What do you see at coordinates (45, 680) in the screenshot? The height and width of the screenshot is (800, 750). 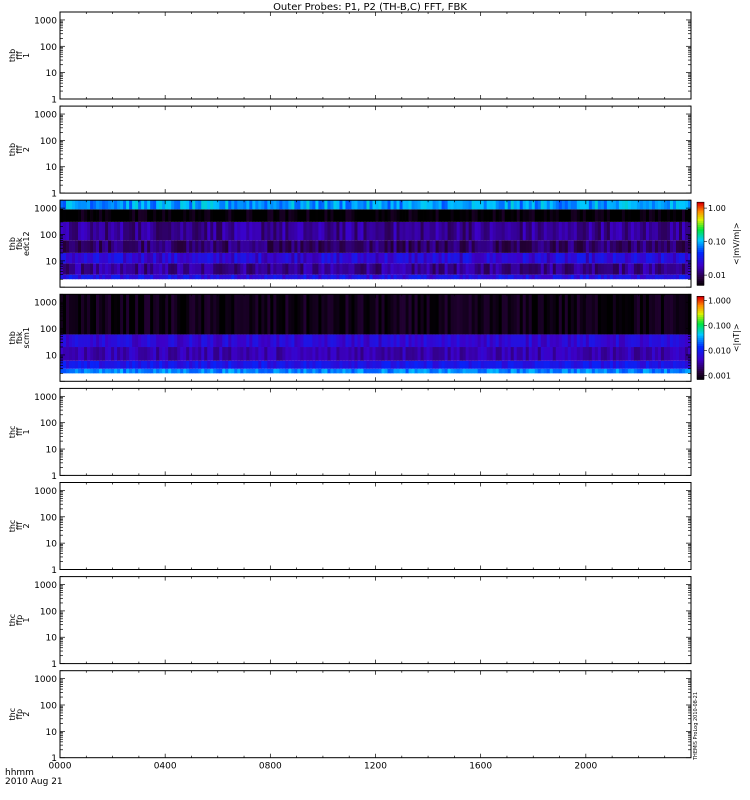 I see `y-tick-label: 1000` at bounding box center [45, 680].